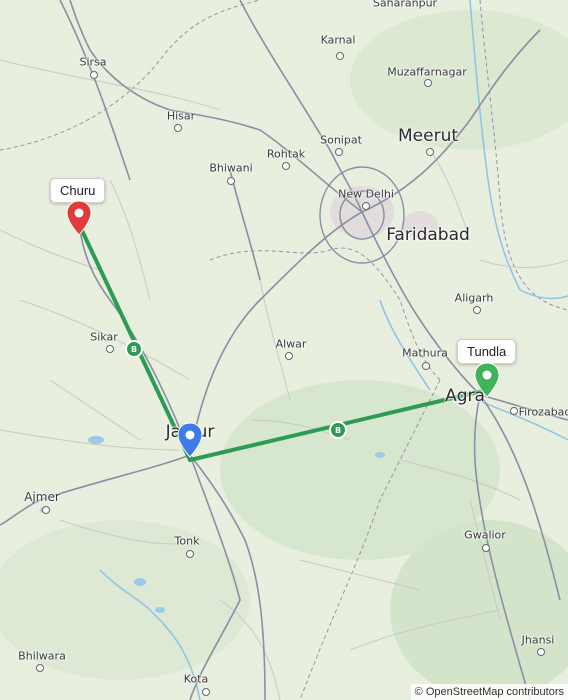  What do you see at coordinates (477, 310) in the screenshot?
I see `city-dot-aligarh` at bounding box center [477, 310].